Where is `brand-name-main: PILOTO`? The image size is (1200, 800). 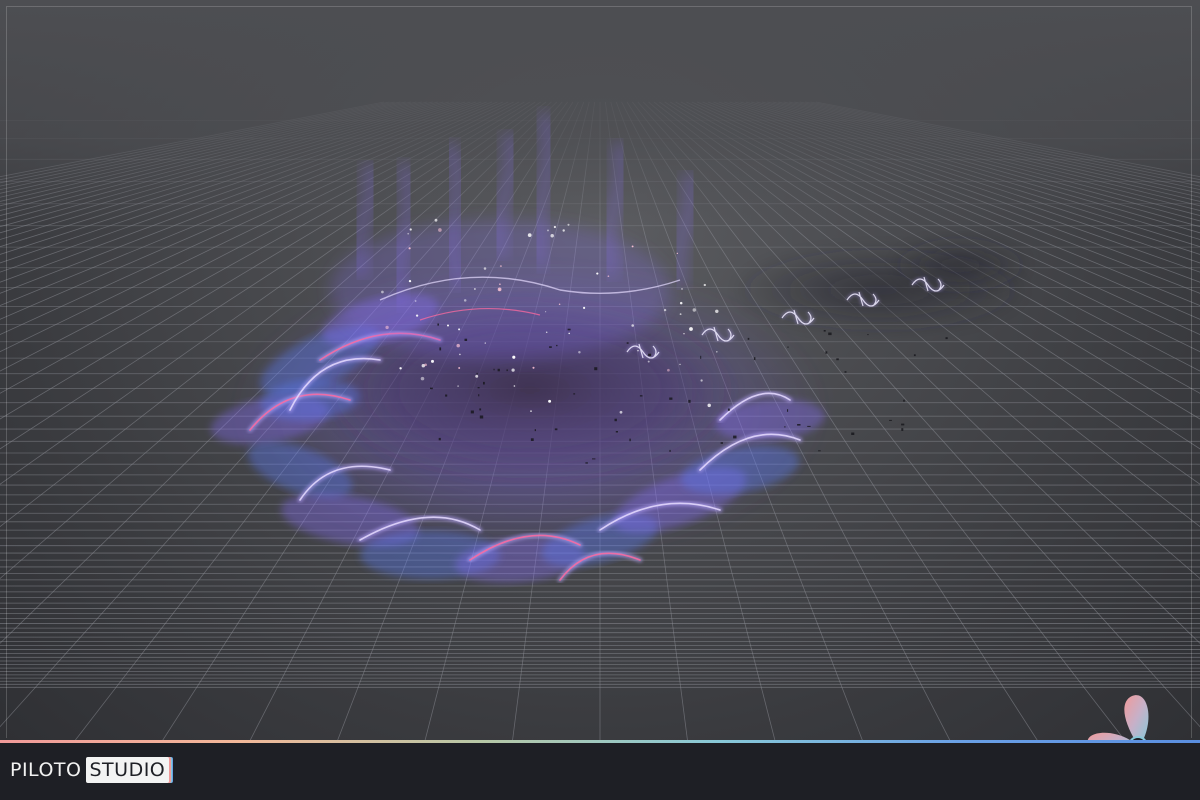
brand-name-main: PILOTO is located at coordinates (46, 770).